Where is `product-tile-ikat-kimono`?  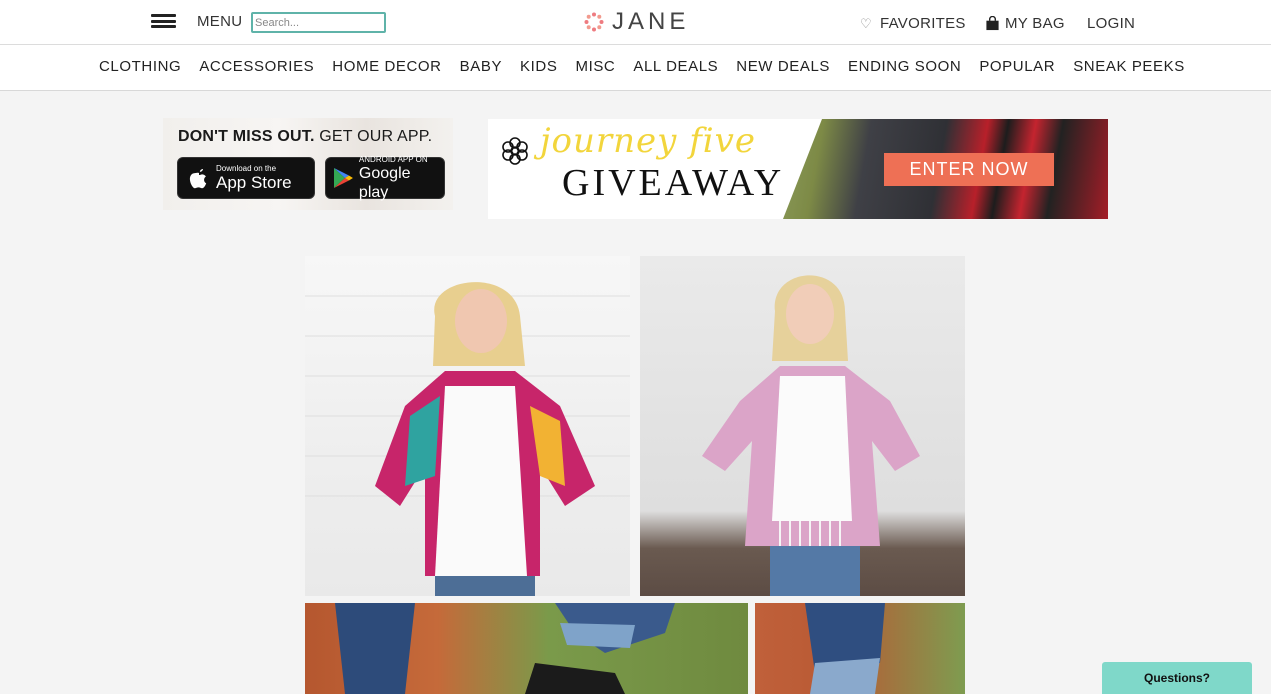
product-tile-ikat-kimono is located at coordinates (467, 426).